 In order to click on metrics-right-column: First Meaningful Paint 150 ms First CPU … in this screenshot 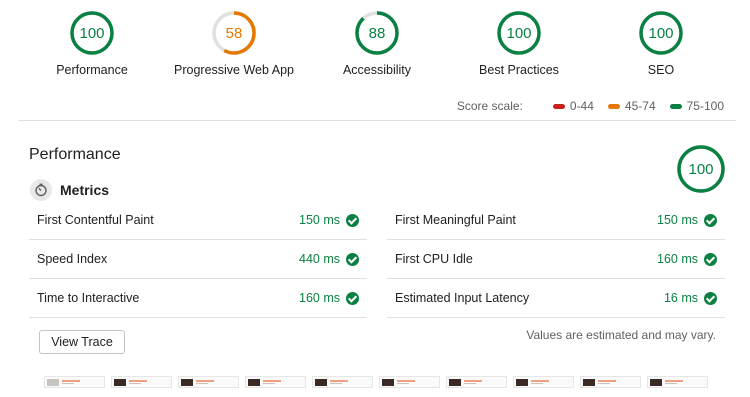, I will do `click(556, 259)`.